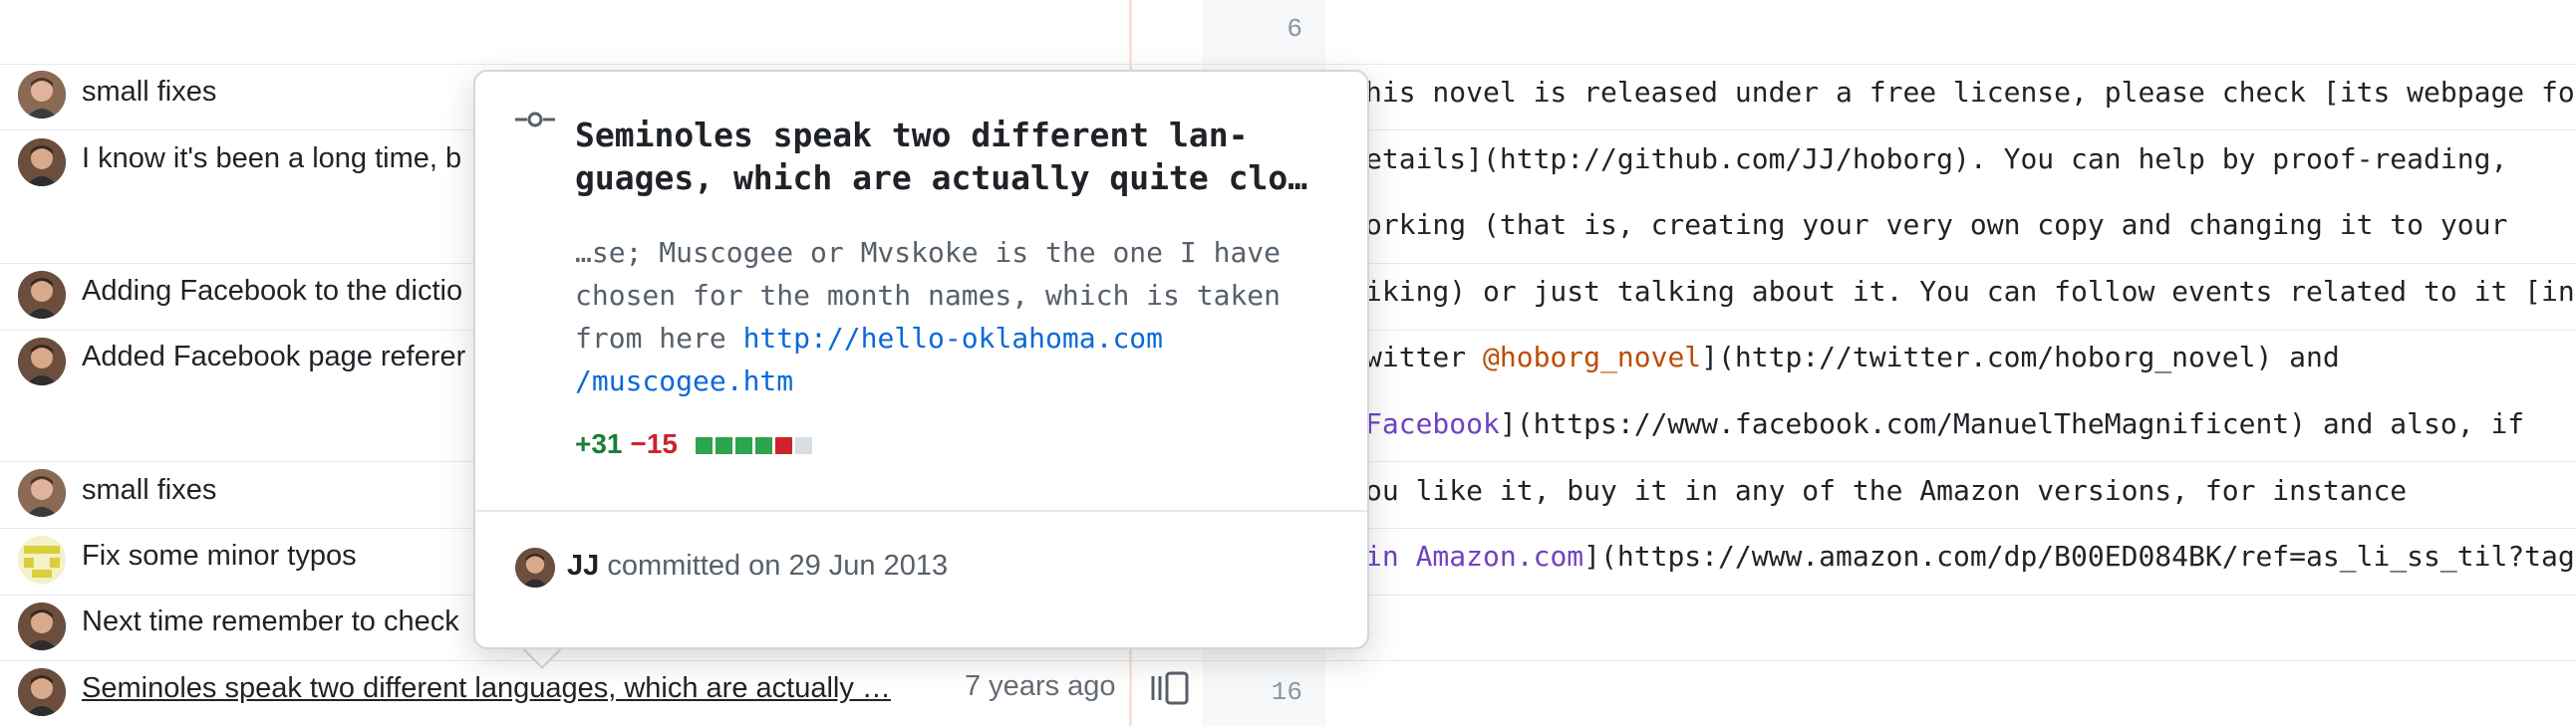  I want to click on author-name: JJ, so click(583, 566).